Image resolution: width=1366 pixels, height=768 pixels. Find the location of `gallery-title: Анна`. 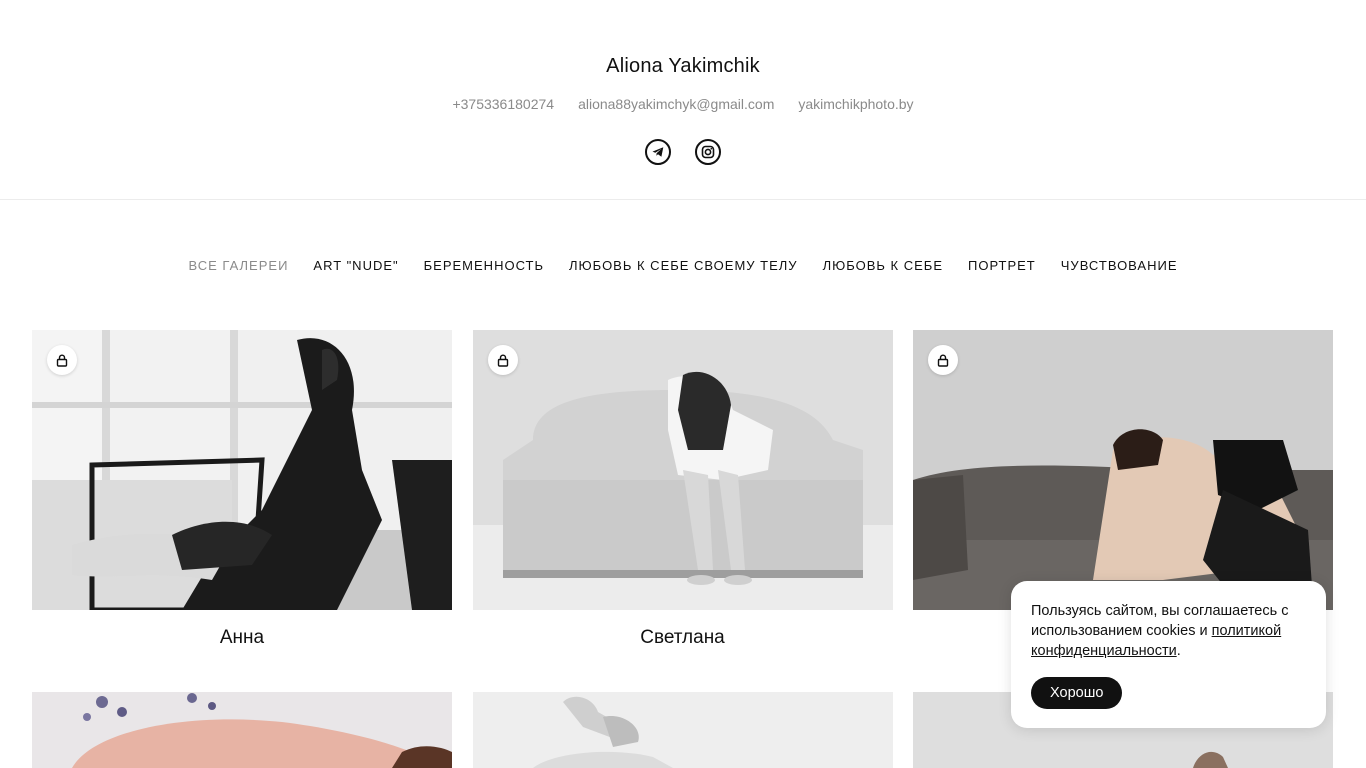

gallery-title: Анна is located at coordinates (242, 641).